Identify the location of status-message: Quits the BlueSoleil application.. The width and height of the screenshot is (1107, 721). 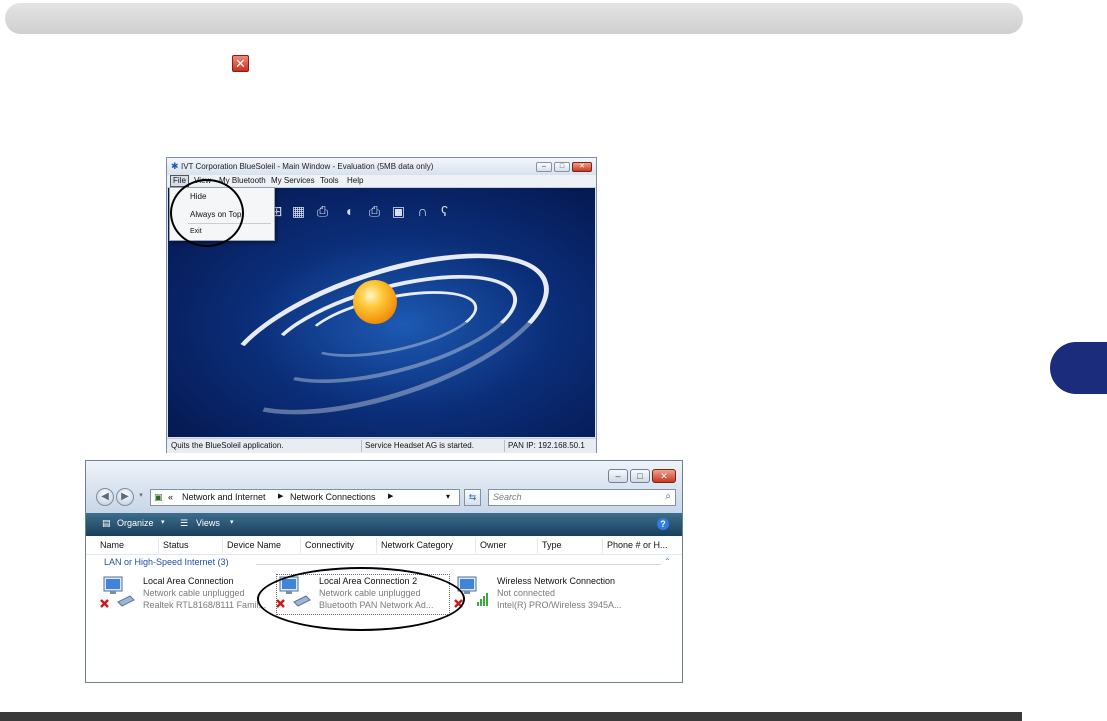
(227, 445).